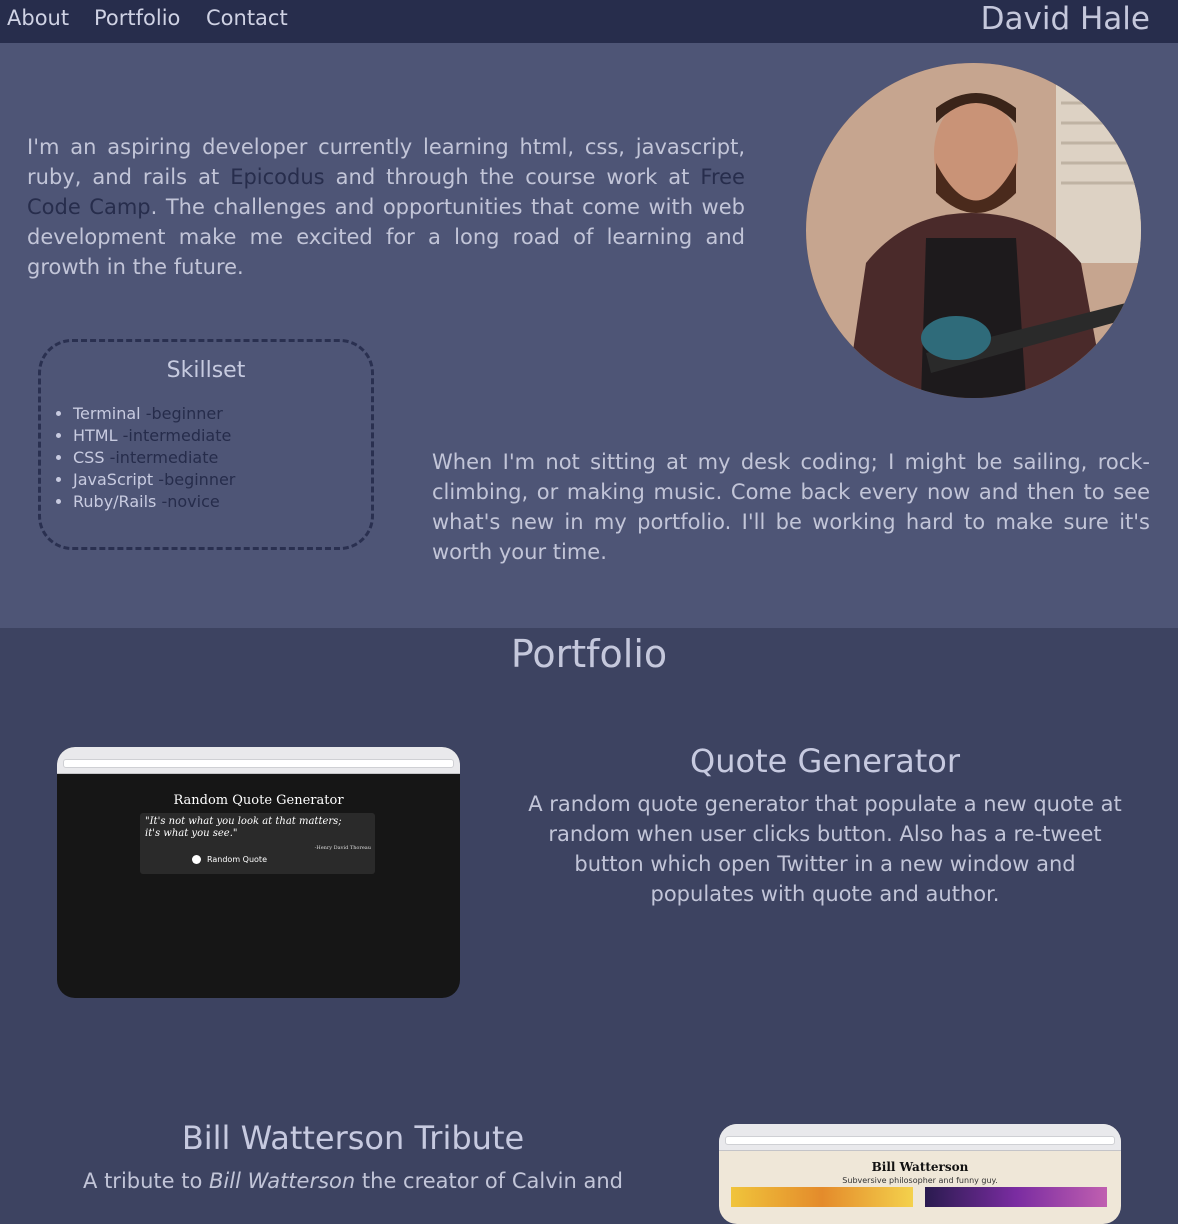  I want to click on nav-portfolio-link: Portfolio, so click(137, 18).